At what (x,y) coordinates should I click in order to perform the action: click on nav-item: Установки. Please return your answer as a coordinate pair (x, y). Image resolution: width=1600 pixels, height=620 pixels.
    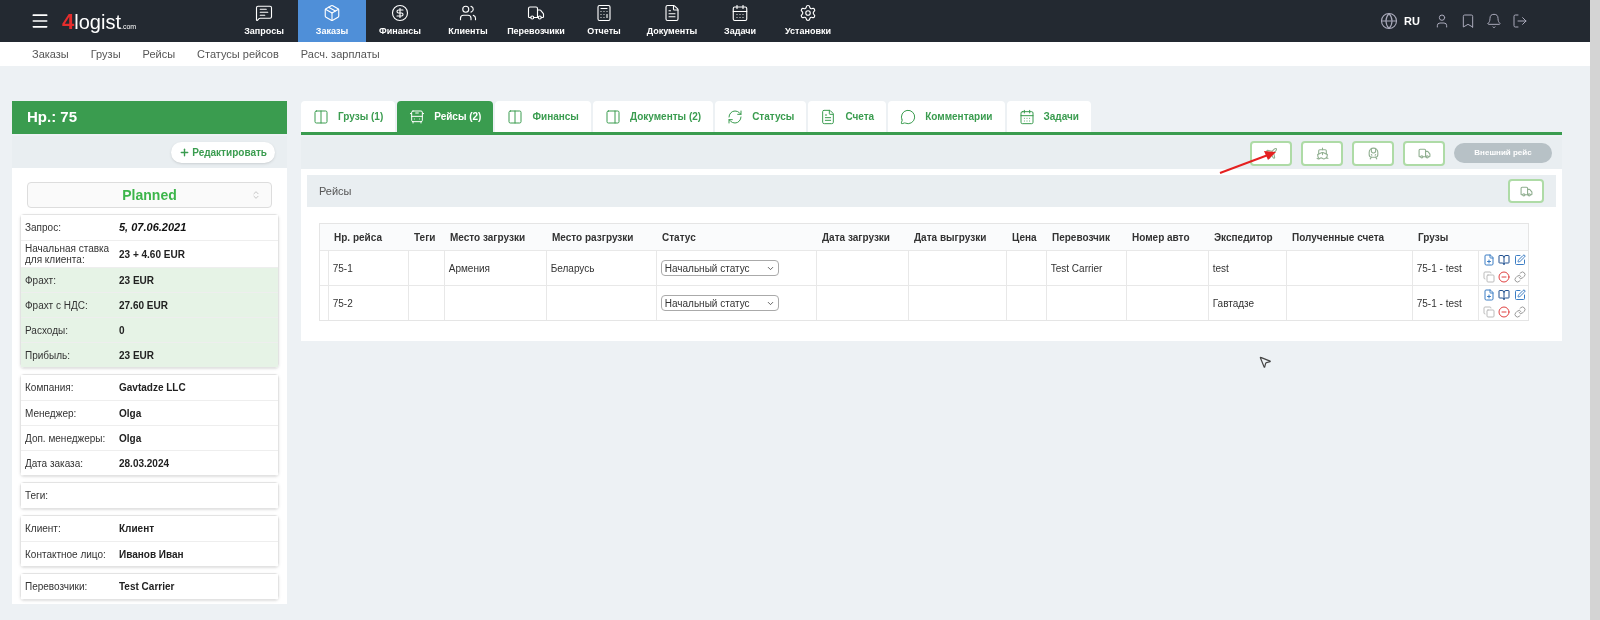
    Looking at the image, I should click on (808, 21).